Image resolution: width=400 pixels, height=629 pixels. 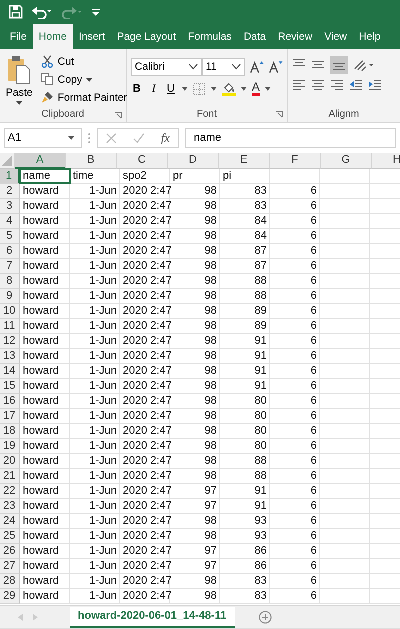 I want to click on insert-function-button: fx, so click(x=165, y=138).